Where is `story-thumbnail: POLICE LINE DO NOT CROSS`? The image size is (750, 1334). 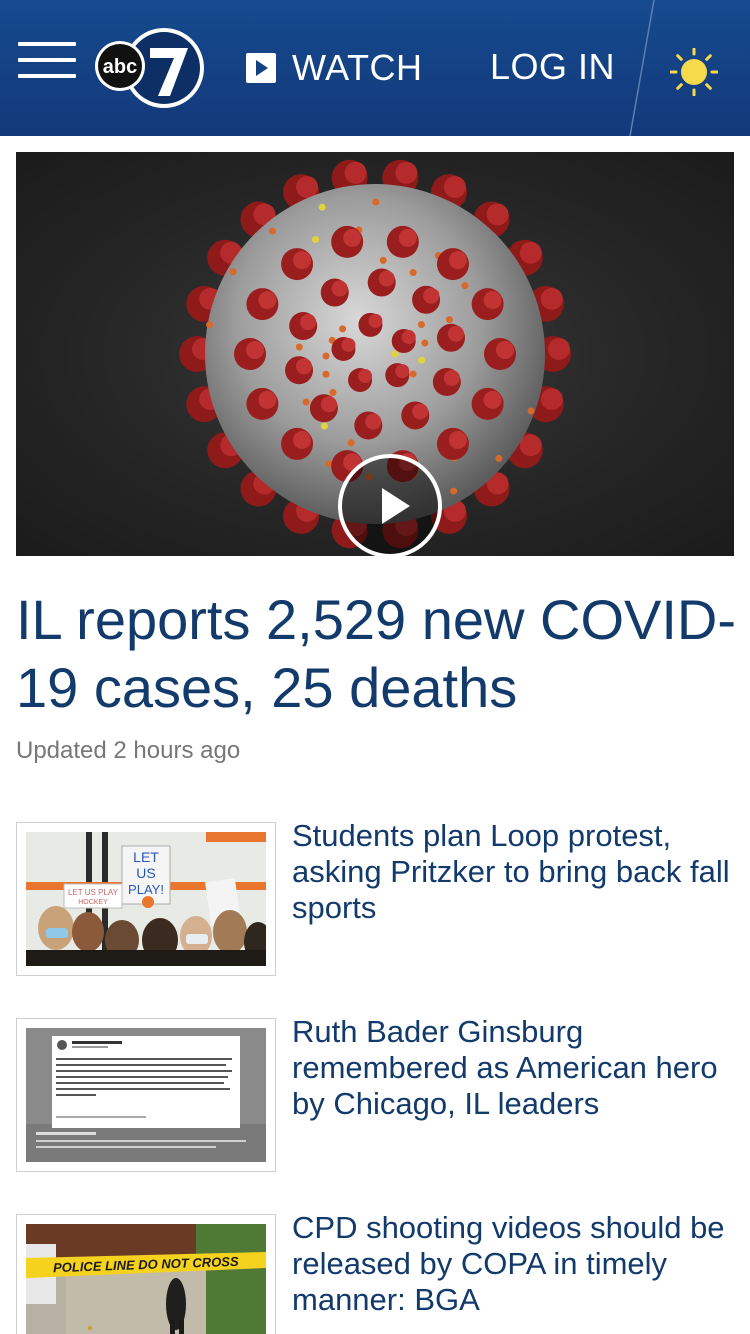
story-thumbnail: POLICE LINE DO NOT CROSS is located at coordinates (146, 1274).